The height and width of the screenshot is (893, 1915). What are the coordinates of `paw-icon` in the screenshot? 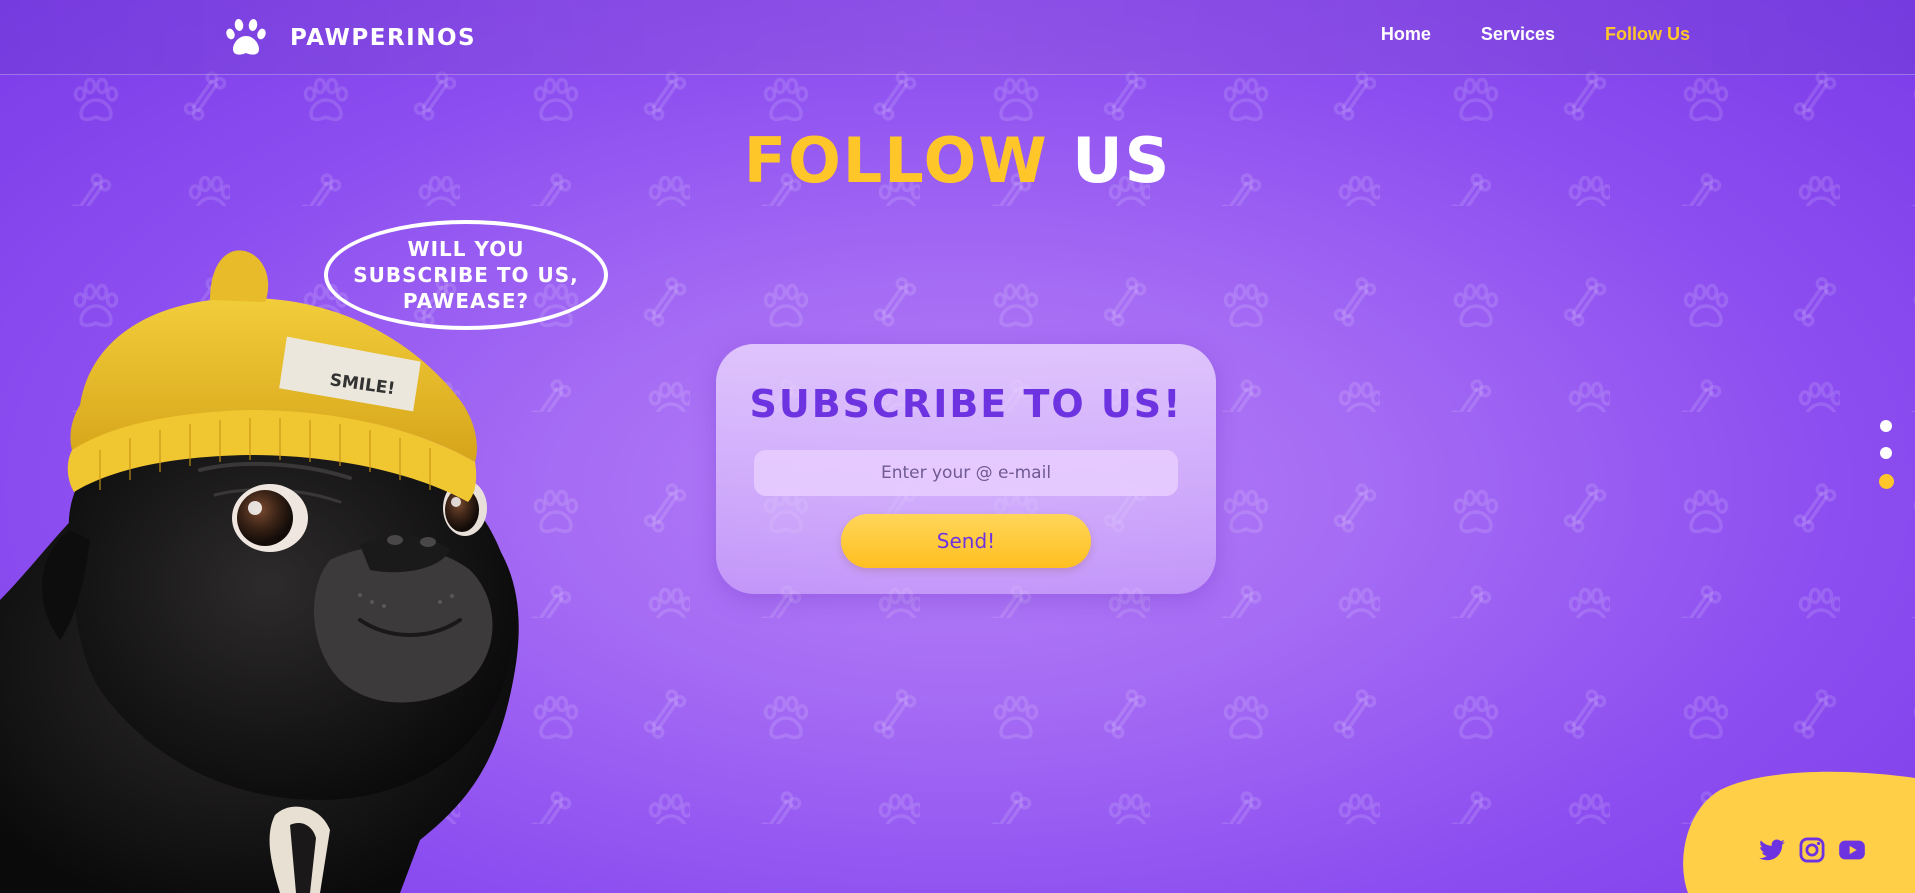 It's located at (246, 37).